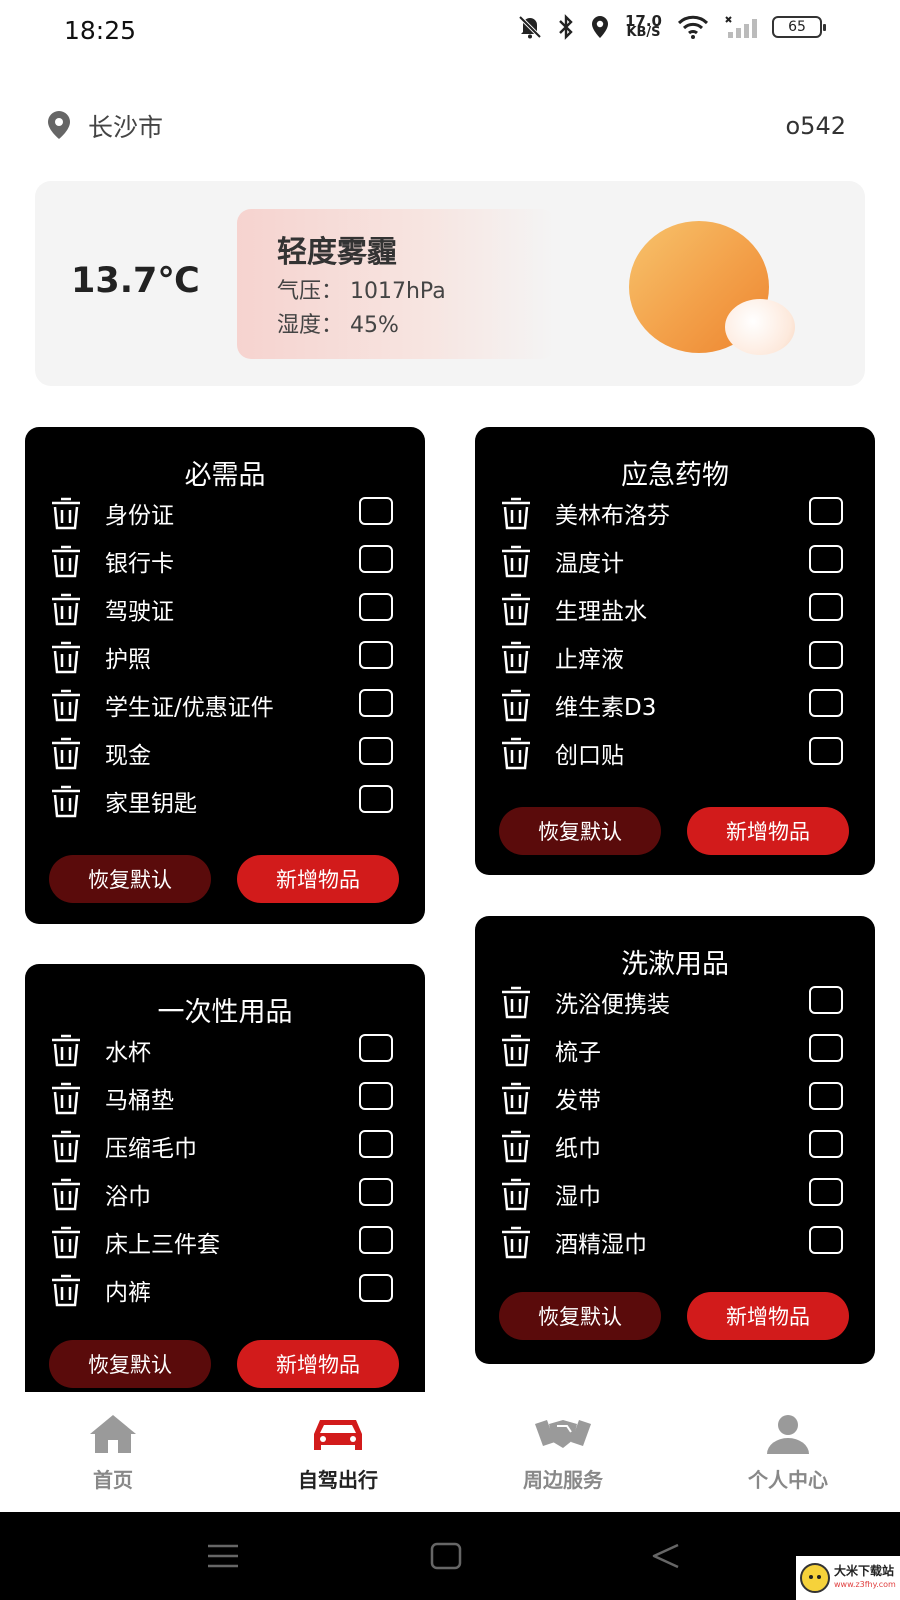  What do you see at coordinates (788, 1480) in the screenshot?
I see `nav-label: 个人中心` at bounding box center [788, 1480].